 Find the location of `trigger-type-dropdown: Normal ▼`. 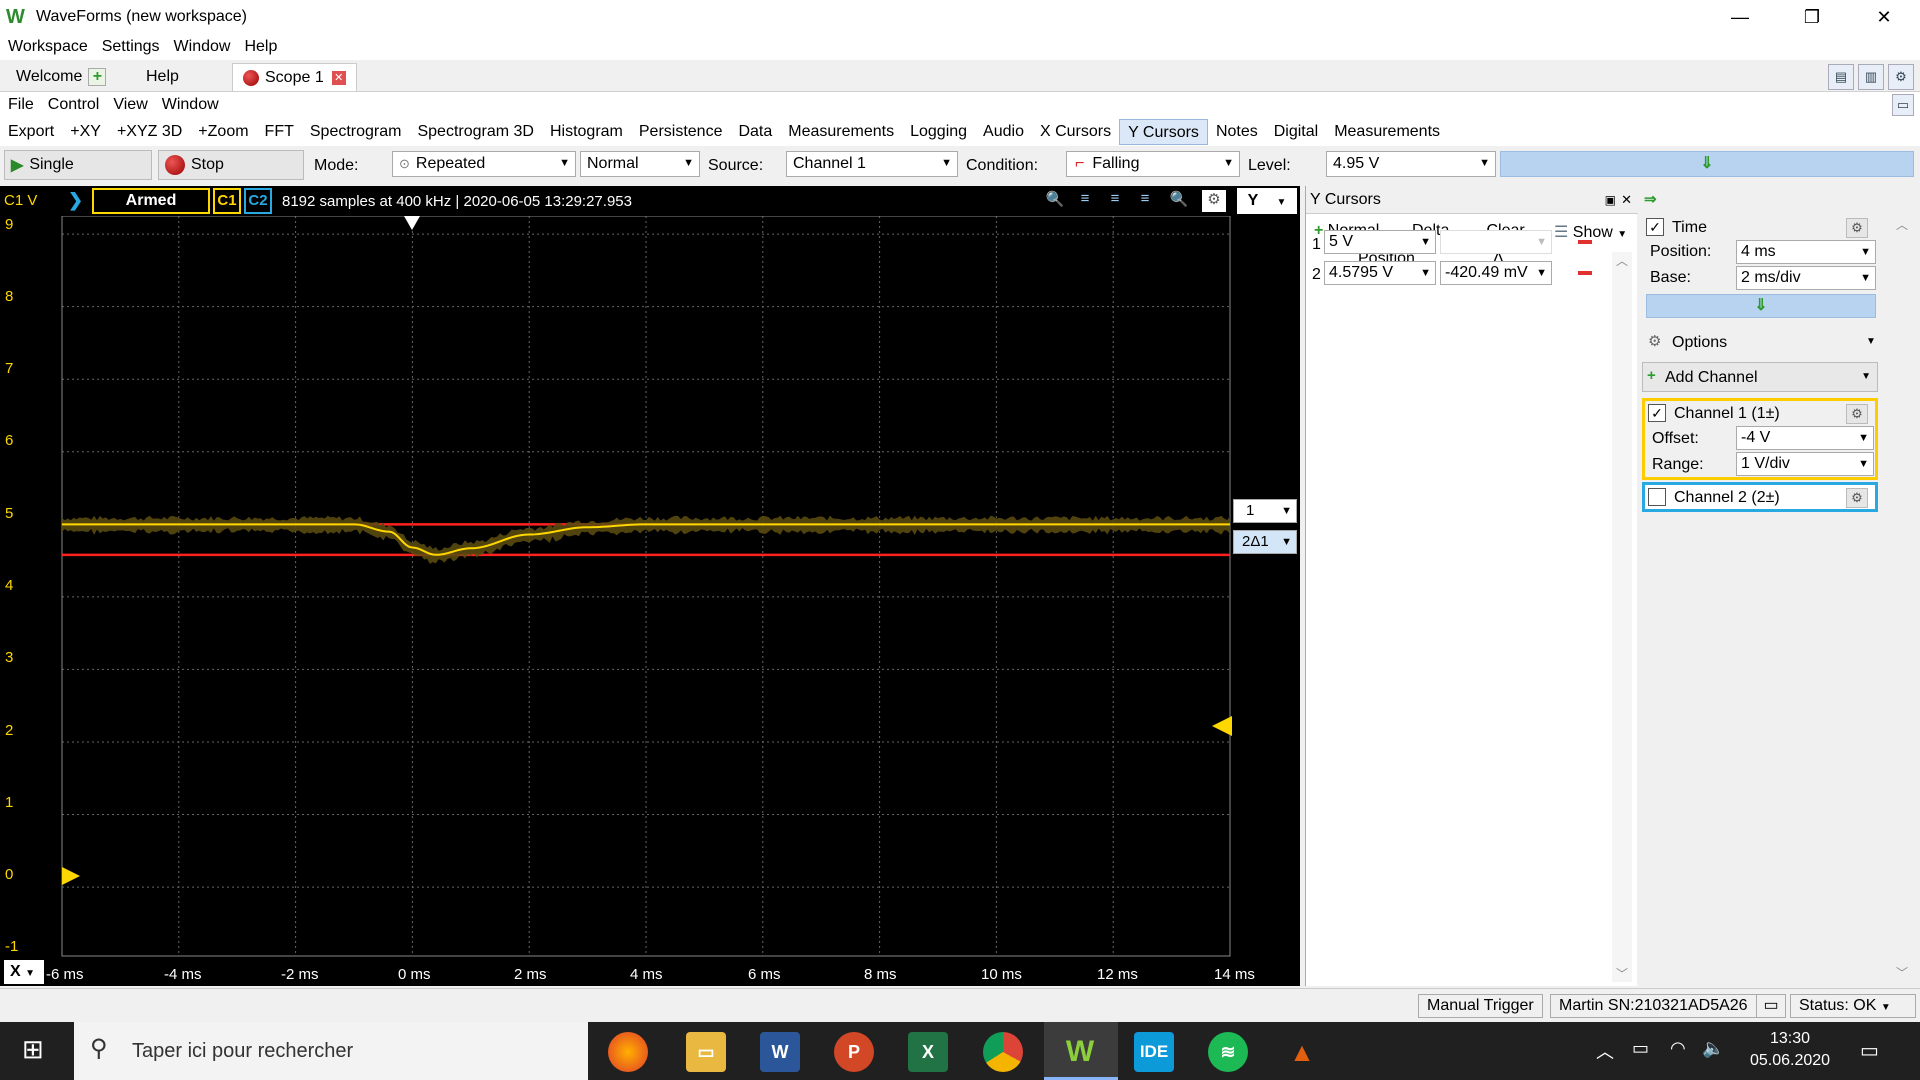

trigger-type-dropdown: Normal ▼ is located at coordinates (640, 164).